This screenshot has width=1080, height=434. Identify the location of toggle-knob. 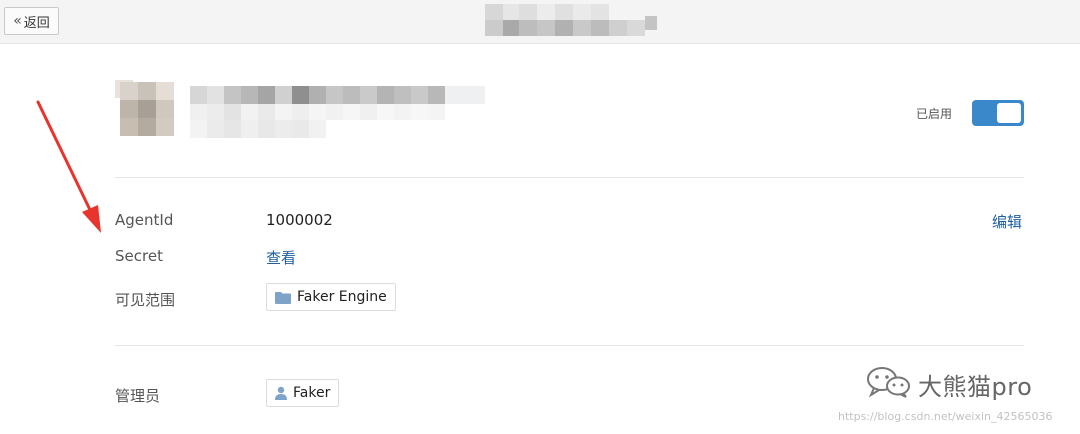
(1009, 113).